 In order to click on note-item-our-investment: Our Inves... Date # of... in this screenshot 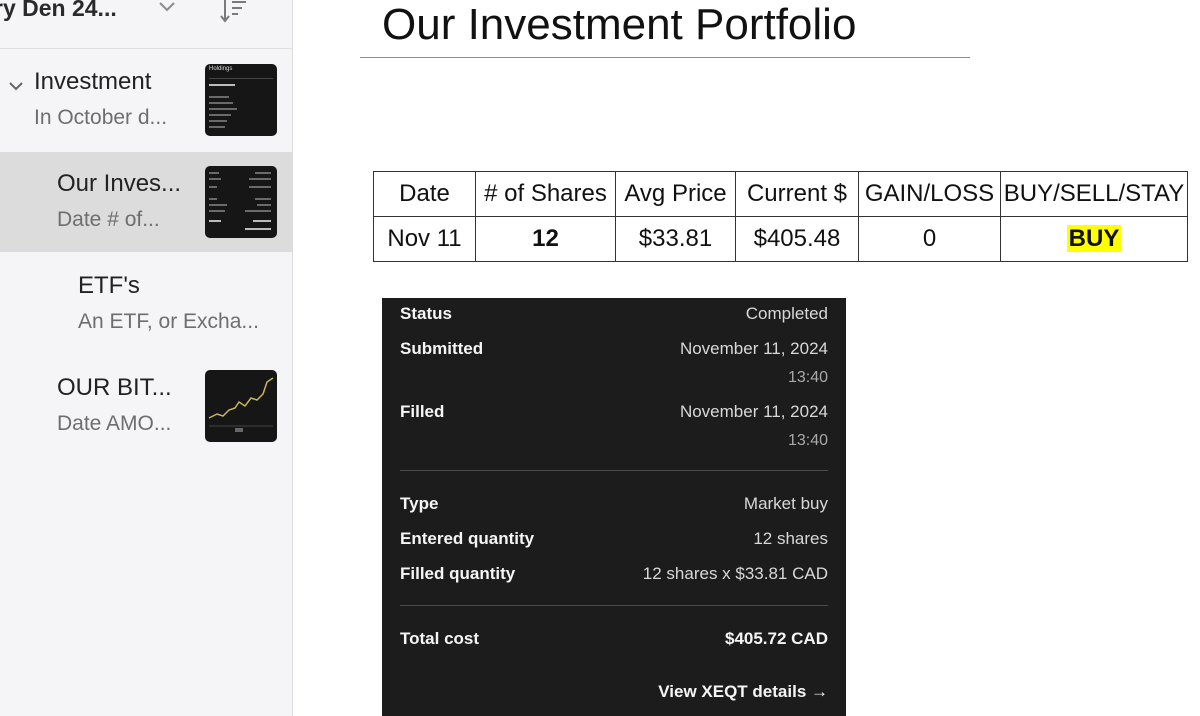, I will do `click(146, 202)`.